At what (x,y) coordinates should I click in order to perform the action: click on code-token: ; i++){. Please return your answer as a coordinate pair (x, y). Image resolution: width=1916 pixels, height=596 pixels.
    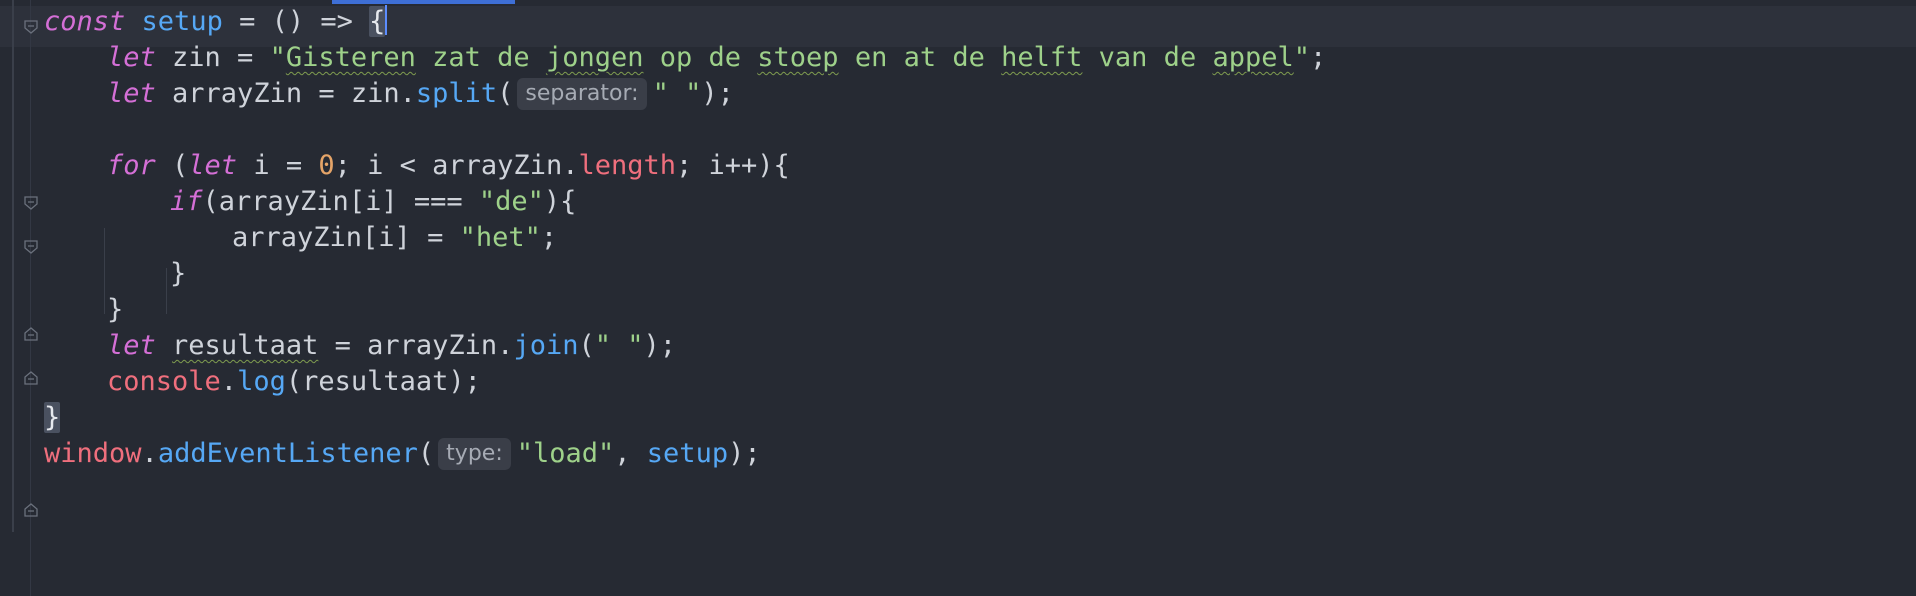
    Looking at the image, I should click on (733, 165).